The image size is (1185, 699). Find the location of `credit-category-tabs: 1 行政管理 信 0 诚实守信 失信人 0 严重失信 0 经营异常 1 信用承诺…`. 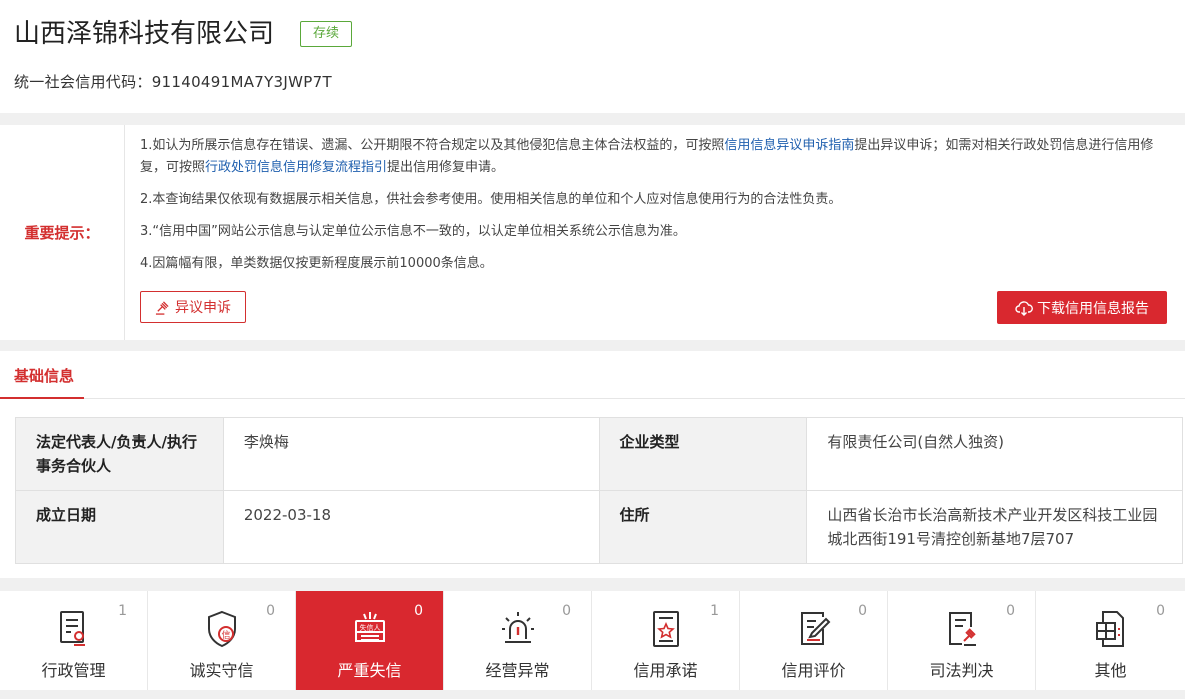

credit-category-tabs: 1 行政管理 信 0 诚实守信 失信人 0 严重失信 0 经营异常 1 信用承诺… is located at coordinates (592, 640).